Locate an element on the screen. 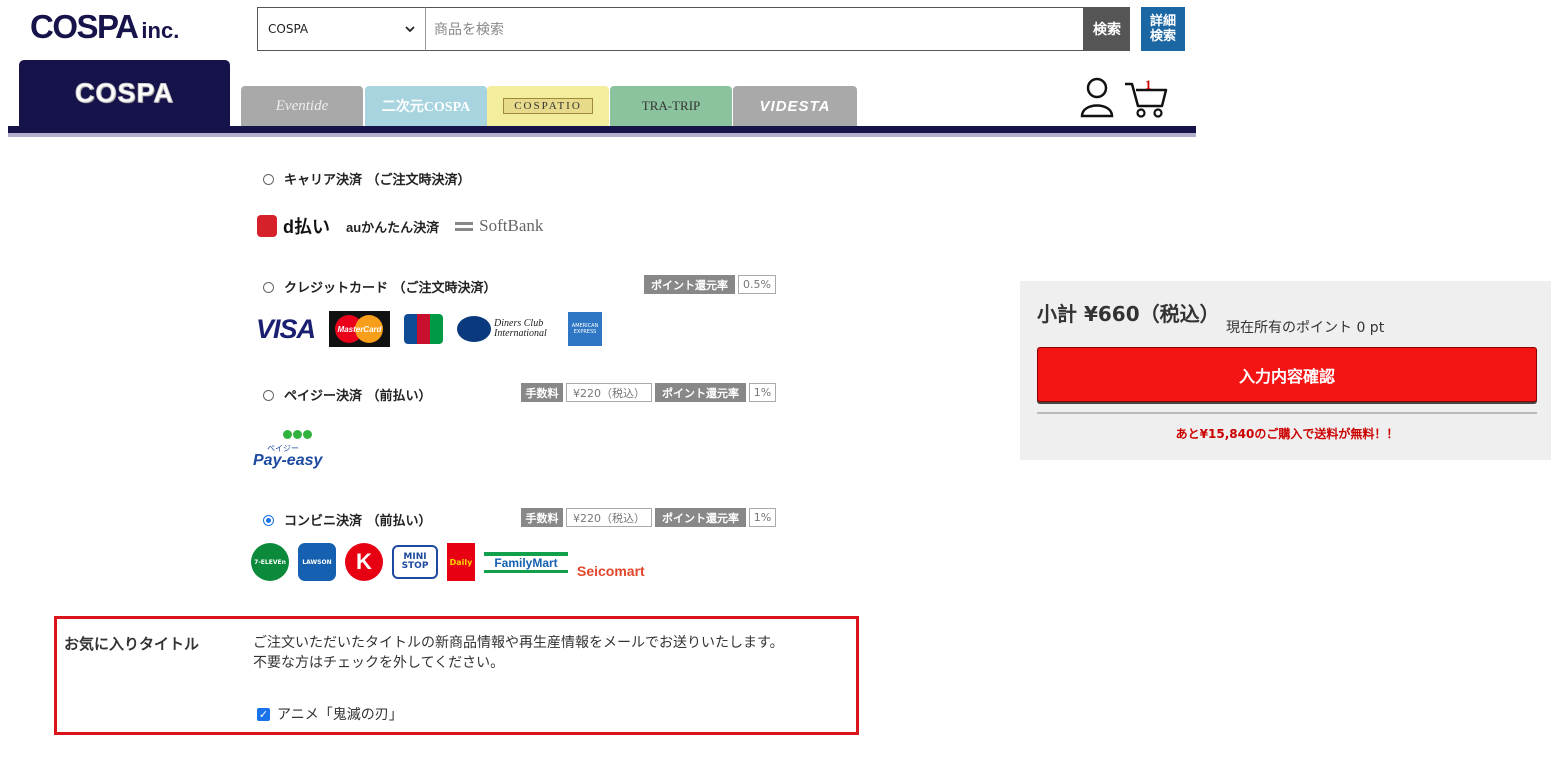  konbini-fee-tag: 手数料 is located at coordinates (542, 517).